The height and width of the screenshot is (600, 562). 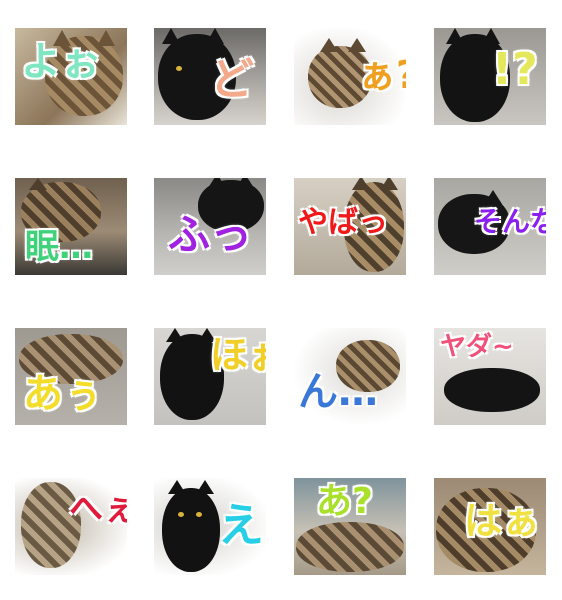 I want to click on sticker-15: あ?, so click(x=350, y=526).